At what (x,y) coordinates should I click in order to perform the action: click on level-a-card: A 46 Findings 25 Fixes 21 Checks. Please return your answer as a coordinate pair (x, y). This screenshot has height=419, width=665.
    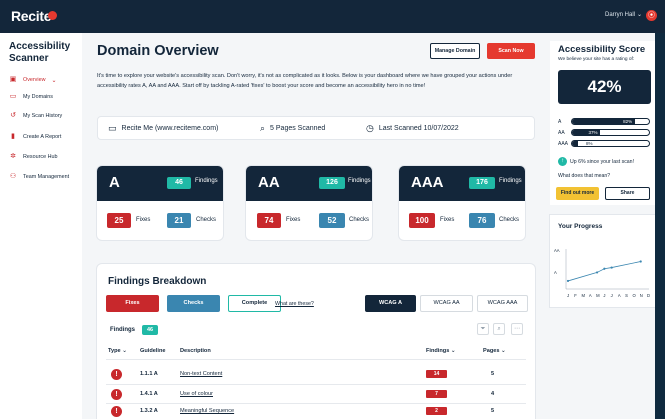
    Looking at the image, I should click on (160, 203).